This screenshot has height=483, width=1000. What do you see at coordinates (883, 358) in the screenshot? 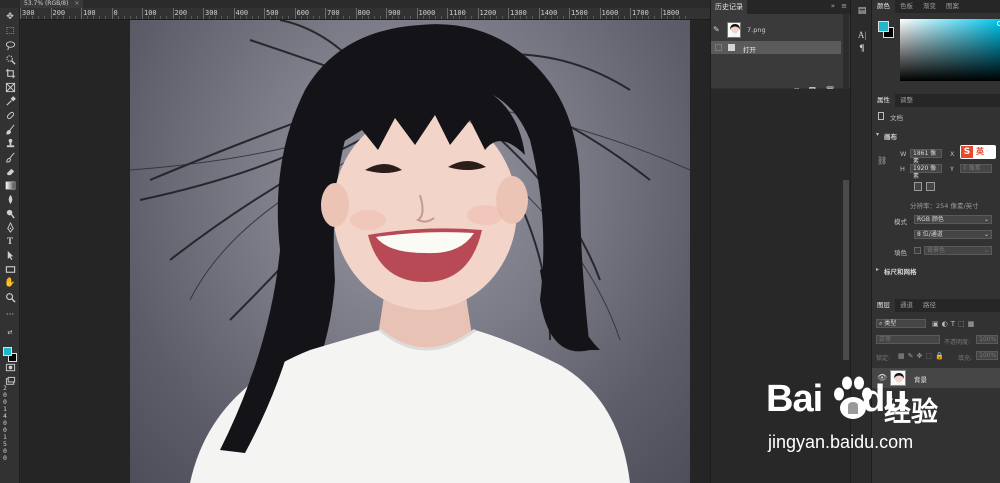
I see `lock-label: 锁定:` at bounding box center [883, 358].